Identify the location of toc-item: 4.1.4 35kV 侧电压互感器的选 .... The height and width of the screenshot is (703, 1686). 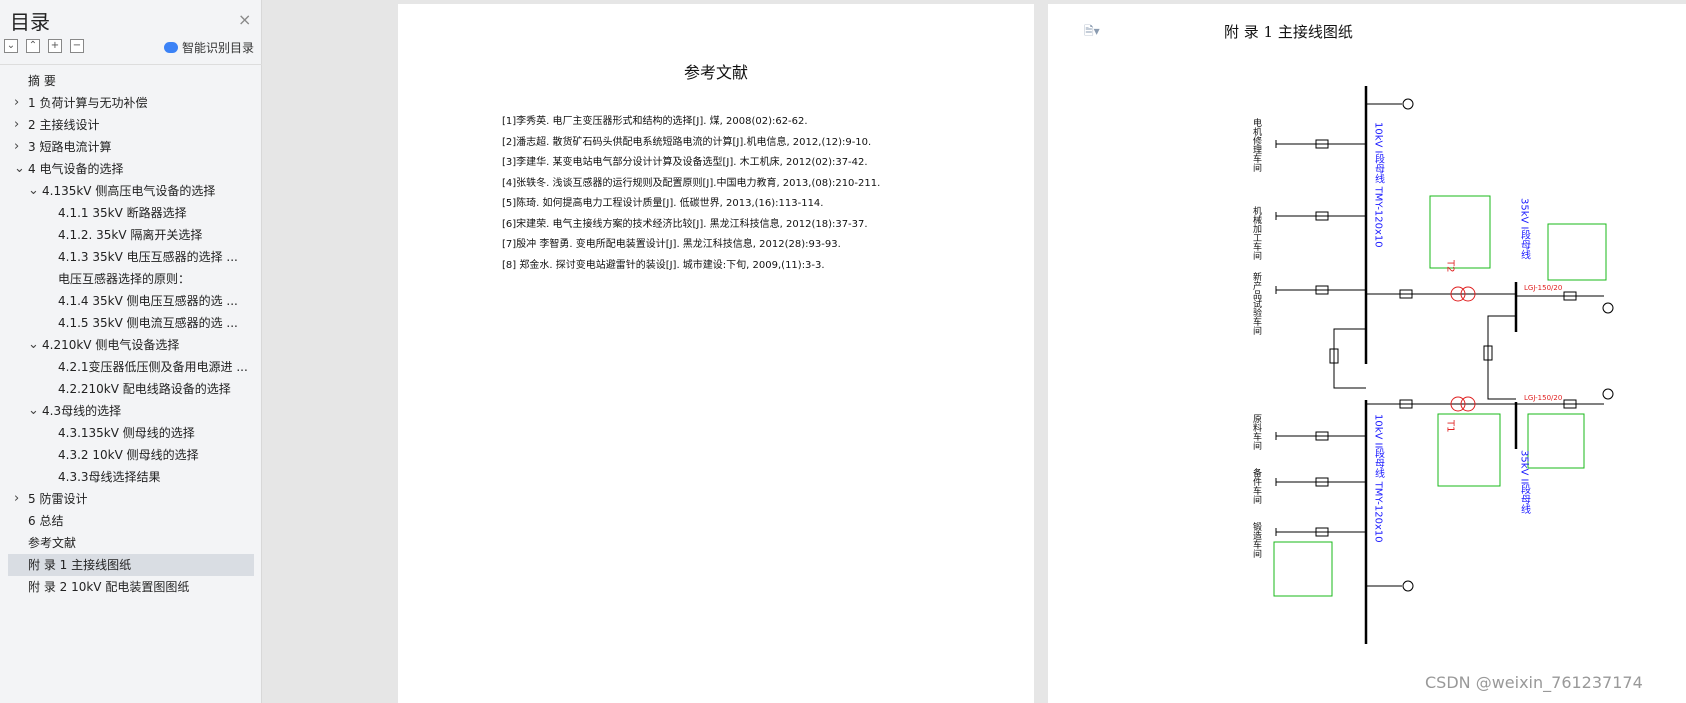
(131, 301).